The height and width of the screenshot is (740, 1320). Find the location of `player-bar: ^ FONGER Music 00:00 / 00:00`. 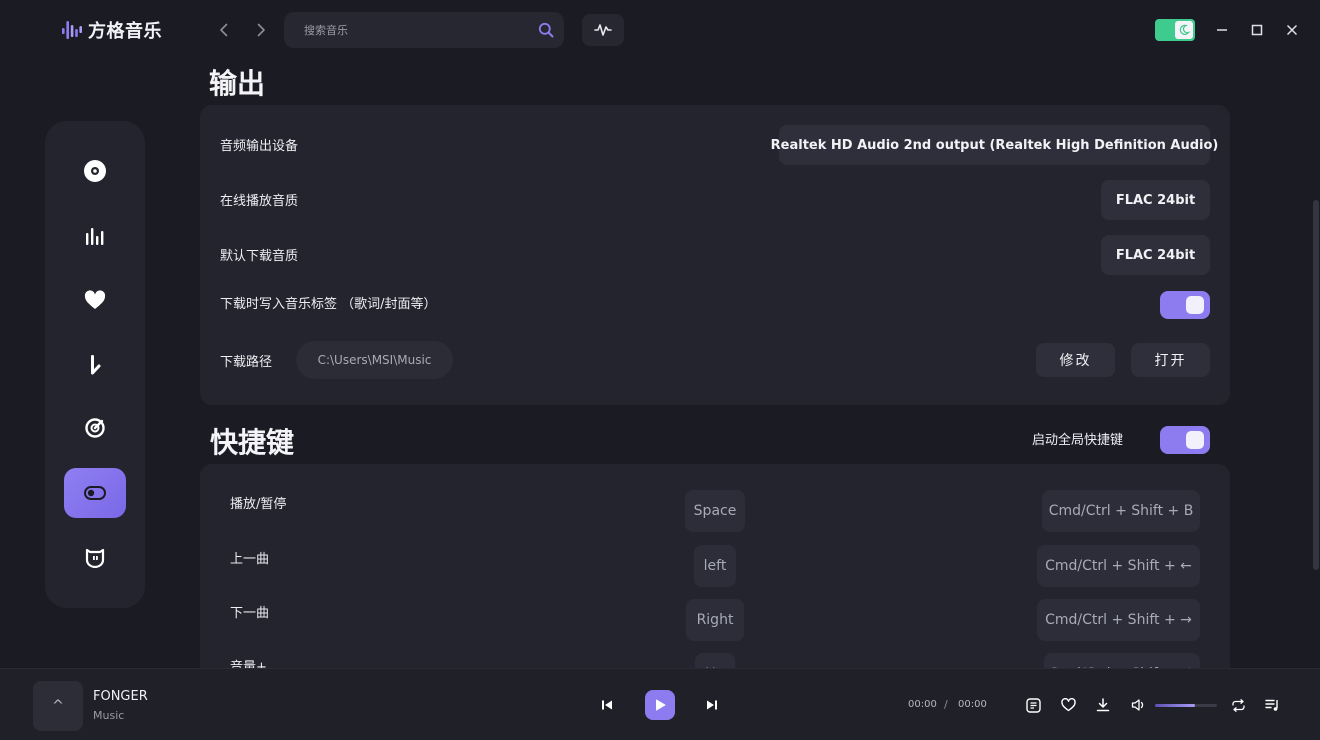

player-bar: ^ FONGER Music 00:00 / 00:00 is located at coordinates (660, 704).